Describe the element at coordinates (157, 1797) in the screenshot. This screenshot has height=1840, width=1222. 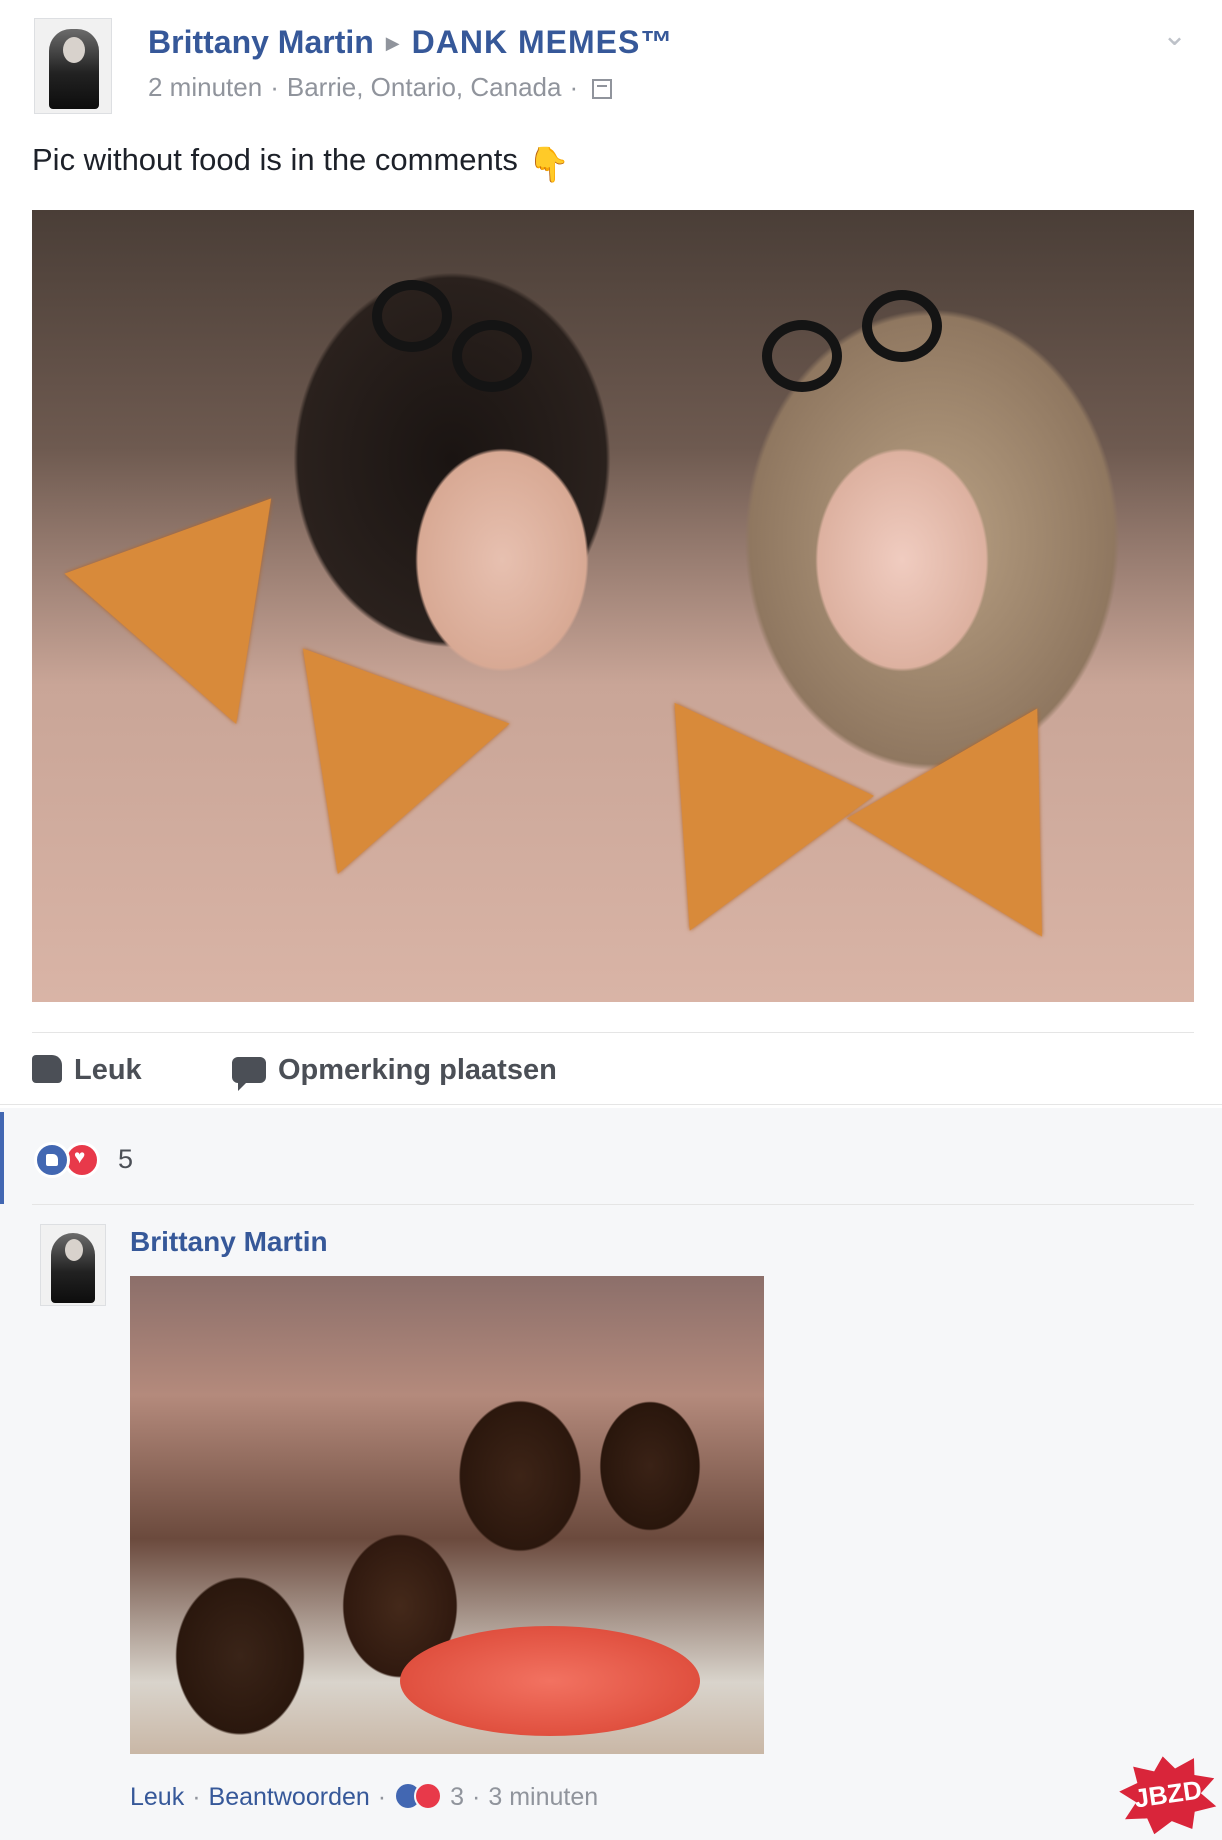
I see `comment-like-link: Leuk` at that location.